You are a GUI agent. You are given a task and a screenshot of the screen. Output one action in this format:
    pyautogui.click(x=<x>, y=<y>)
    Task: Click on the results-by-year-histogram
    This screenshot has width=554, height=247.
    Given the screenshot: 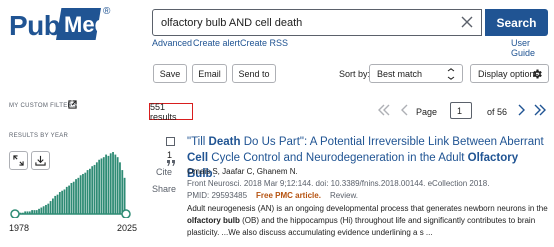 What is the action you would take?
    pyautogui.click(x=70, y=179)
    